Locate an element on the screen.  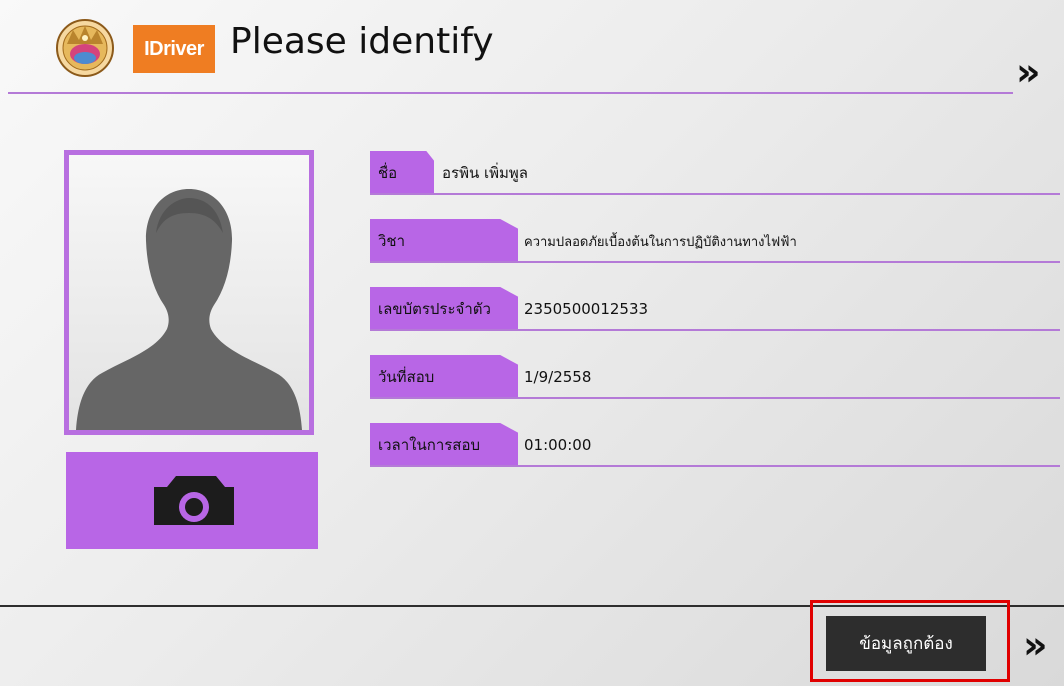
confirm-data-button: ข้อมูลถูกต้อง is located at coordinates (906, 643).